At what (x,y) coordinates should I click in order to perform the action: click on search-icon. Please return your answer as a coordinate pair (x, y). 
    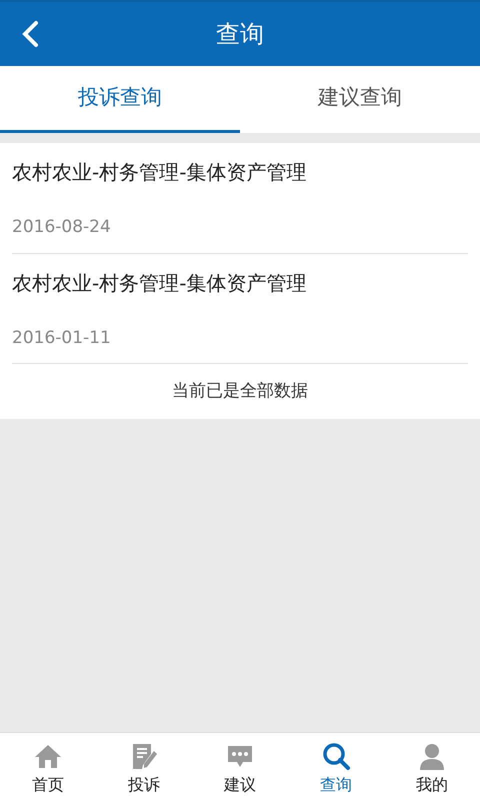
    Looking at the image, I should click on (336, 756).